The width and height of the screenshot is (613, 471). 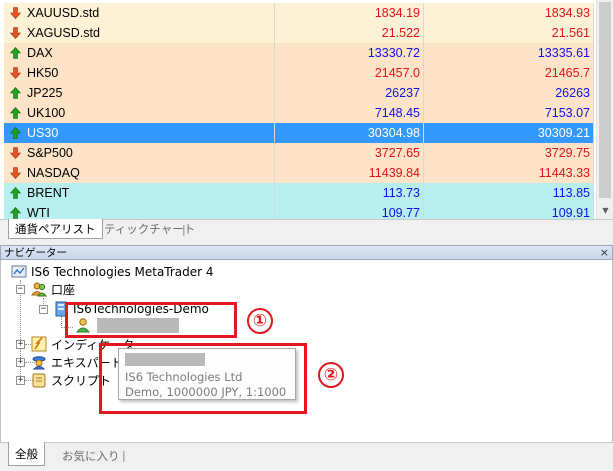 I want to click on symbol-name: S&P500, so click(x=50, y=153).